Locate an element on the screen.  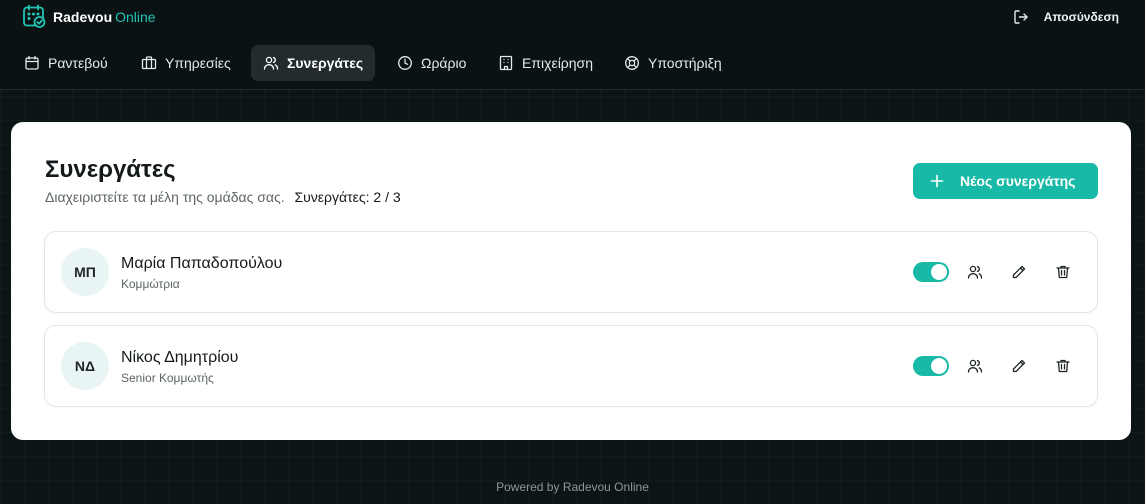
clock-icon is located at coordinates (405, 63).